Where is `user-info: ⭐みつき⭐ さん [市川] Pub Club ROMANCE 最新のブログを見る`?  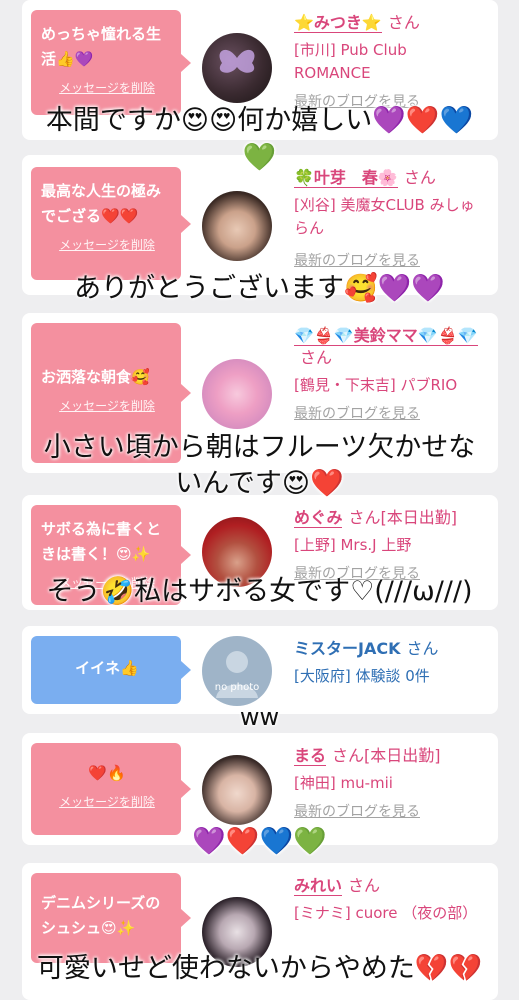 user-info: ⭐みつき⭐ さん [市川] Pub Club ROMANCE 最新のブログを見る is located at coordinates (391, 61).